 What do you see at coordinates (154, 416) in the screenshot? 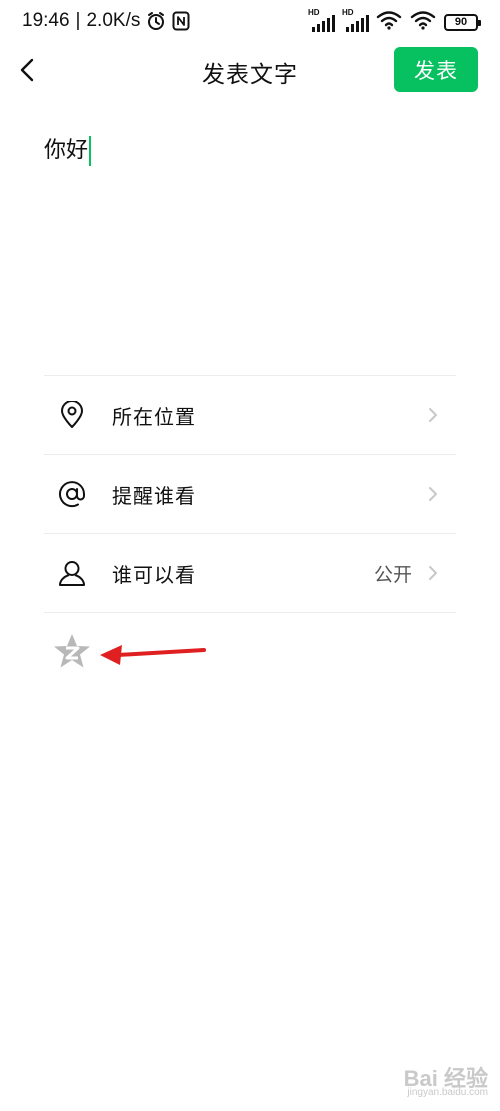
I see `option-label: 所在位置` at bounding box center [154, 416].